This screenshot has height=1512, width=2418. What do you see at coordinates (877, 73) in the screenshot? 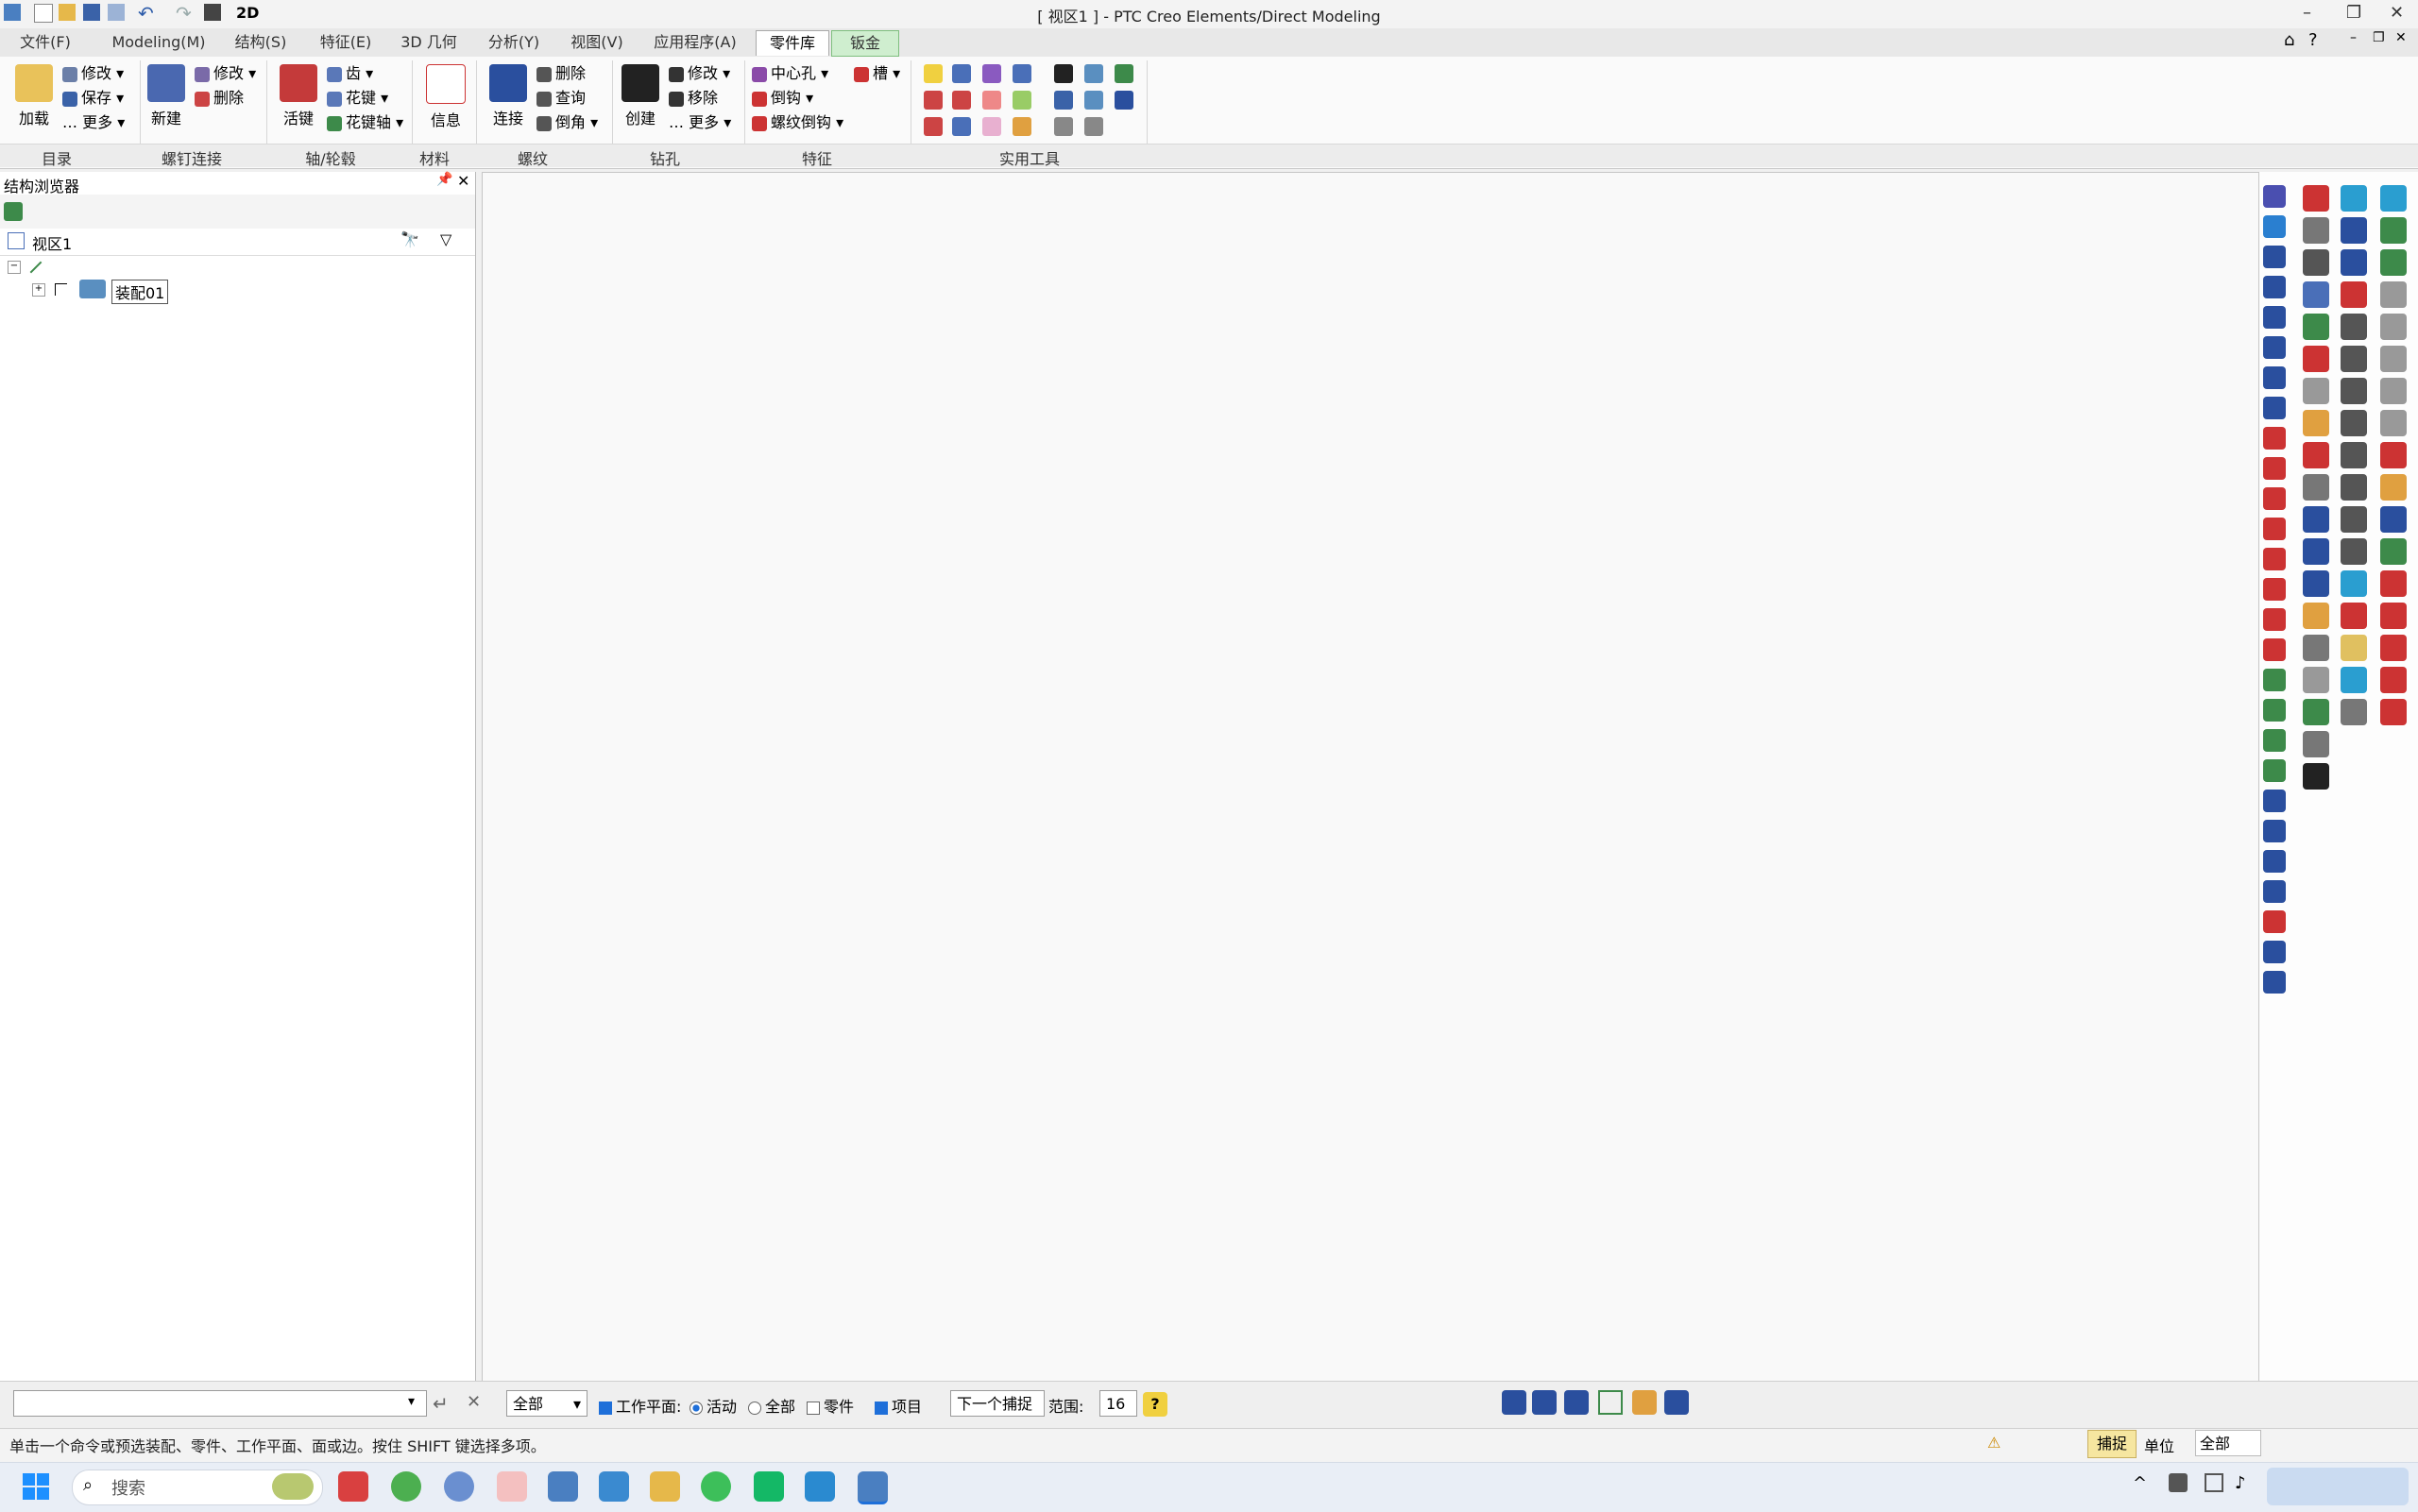
I see `slot-button: 槽 ▾` at bounding box center [877, 73].